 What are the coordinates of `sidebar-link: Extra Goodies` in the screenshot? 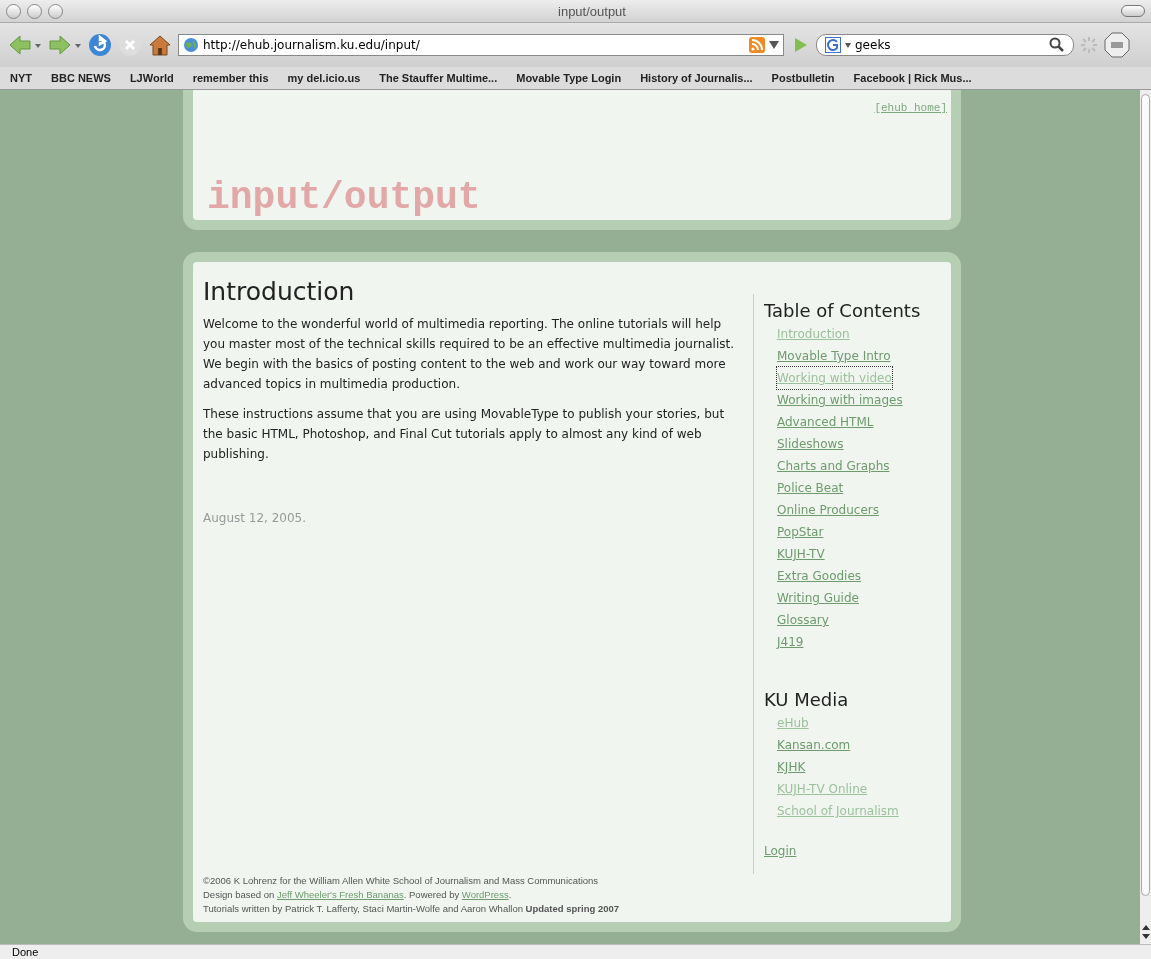 It's located at (819, 576).